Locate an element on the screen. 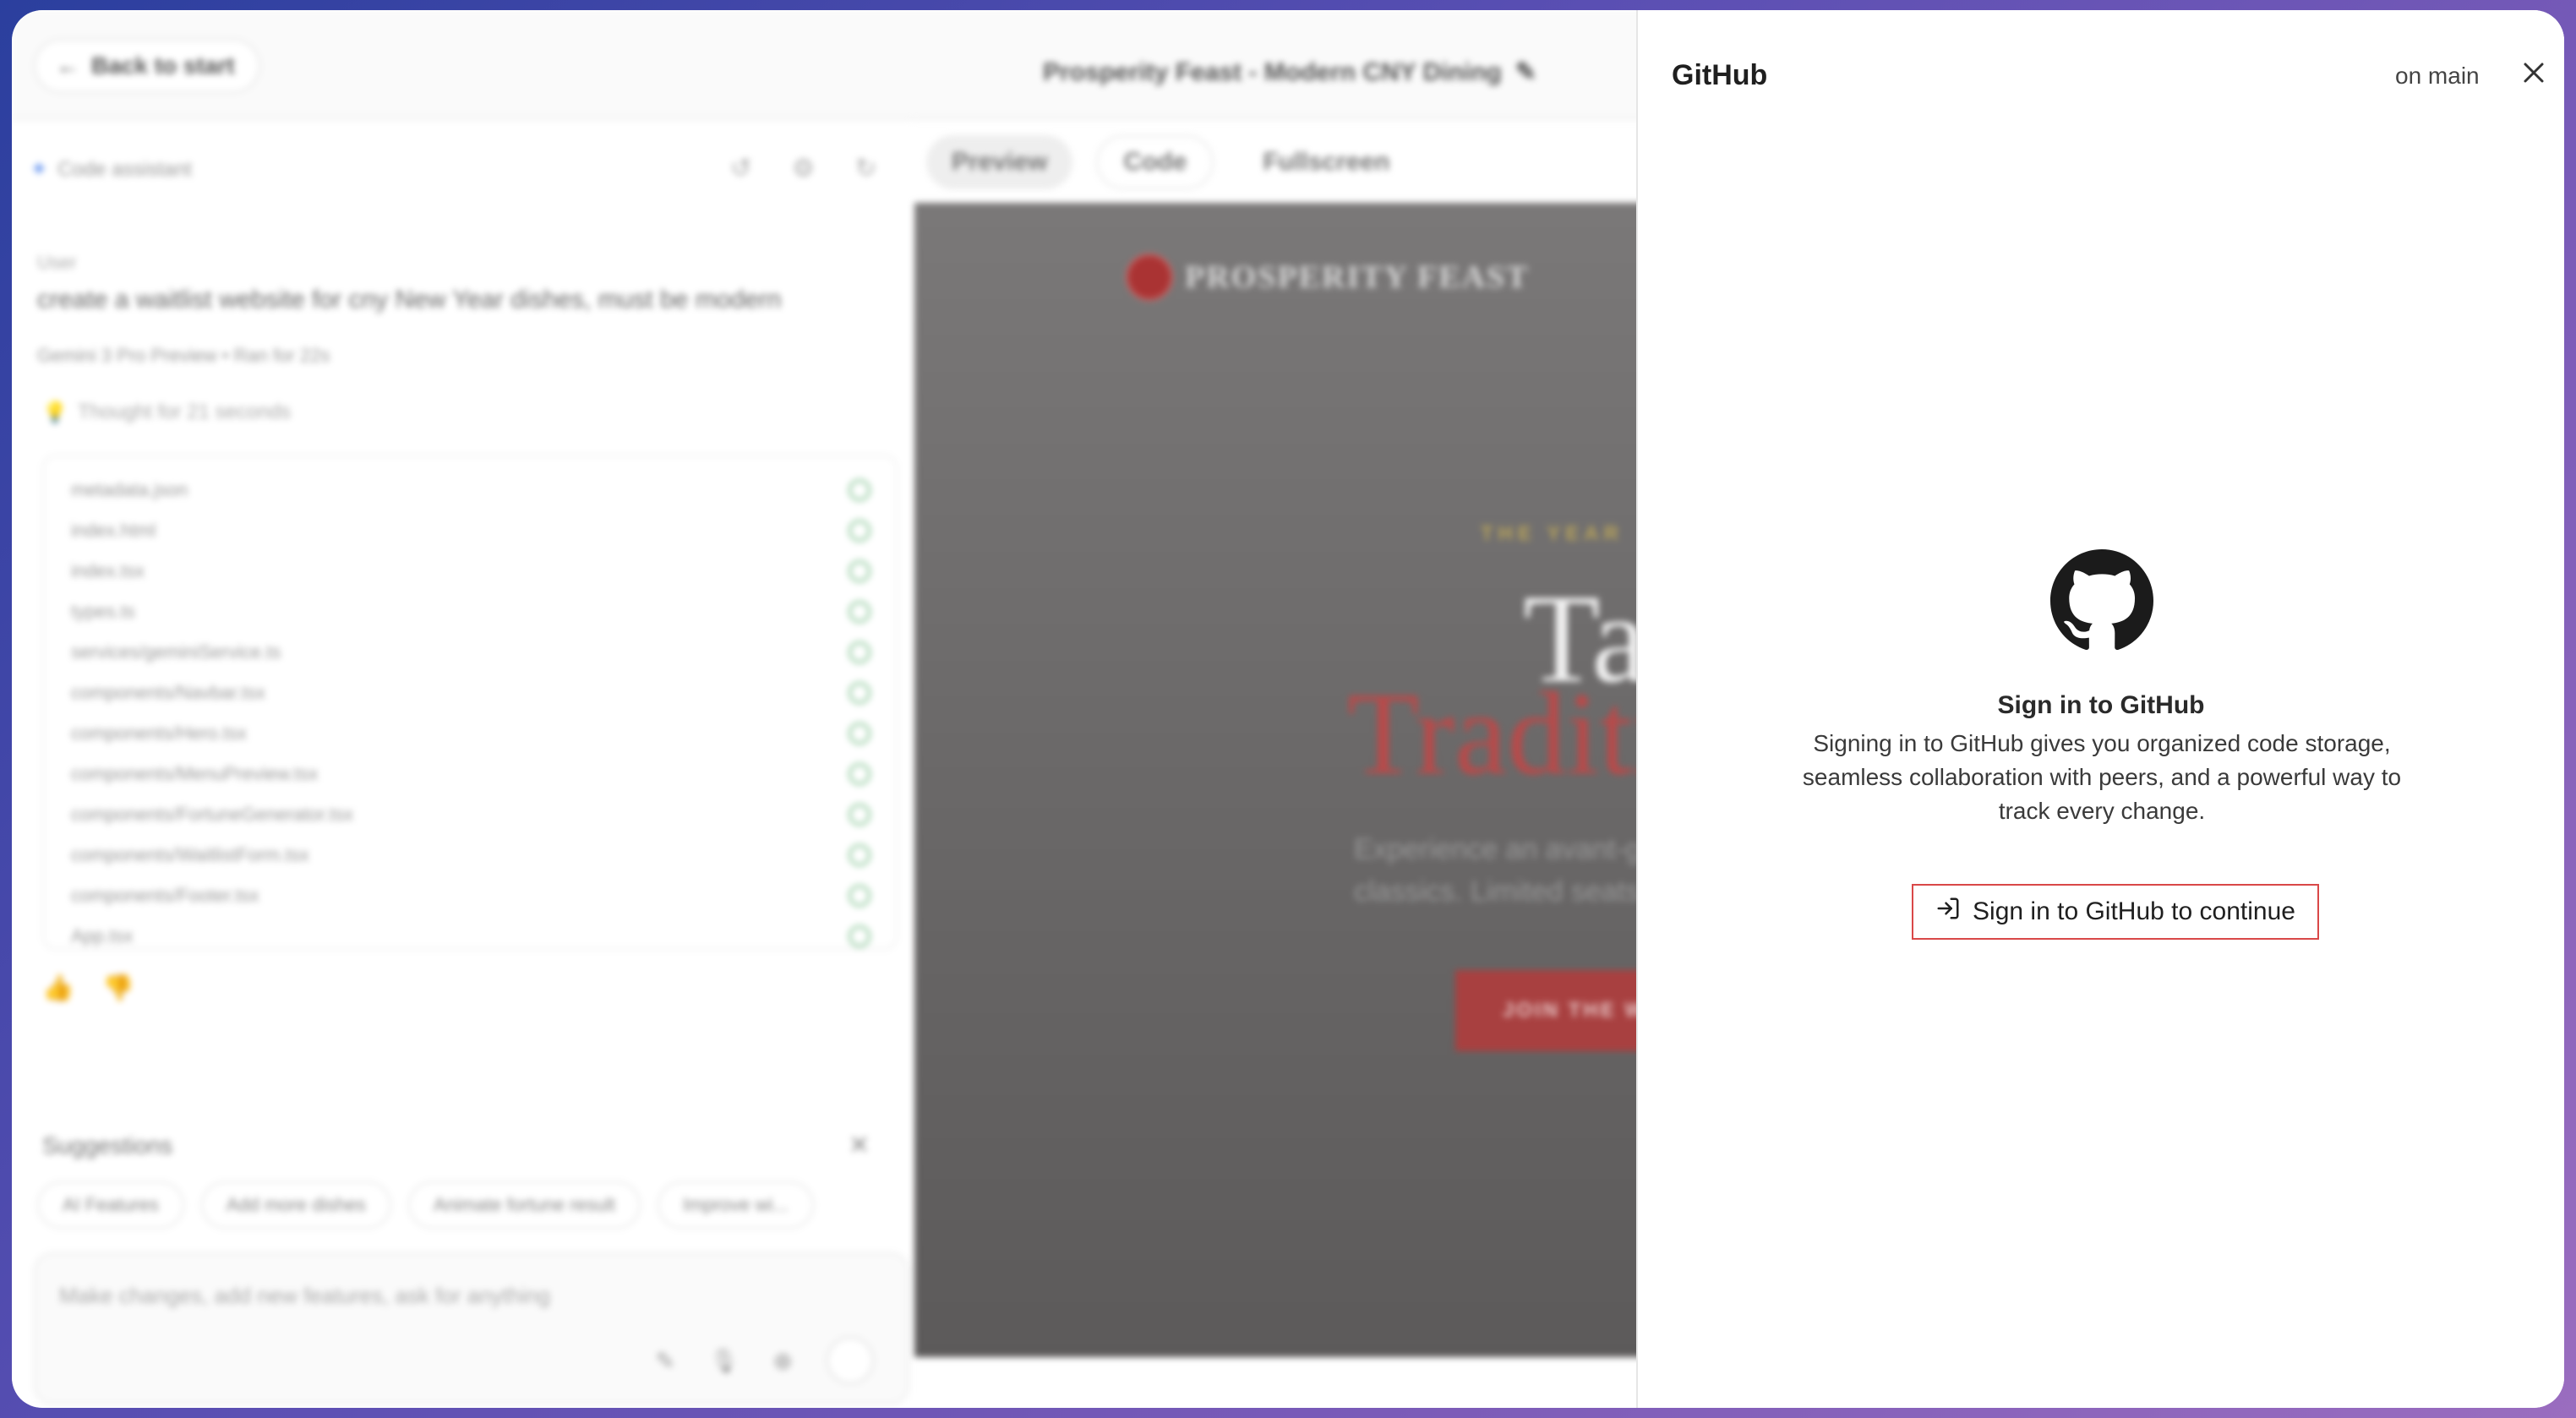 This screenshot has height=1418, width=2576. assistant-header-label: Code assistant is located at coordinates (124, 169).